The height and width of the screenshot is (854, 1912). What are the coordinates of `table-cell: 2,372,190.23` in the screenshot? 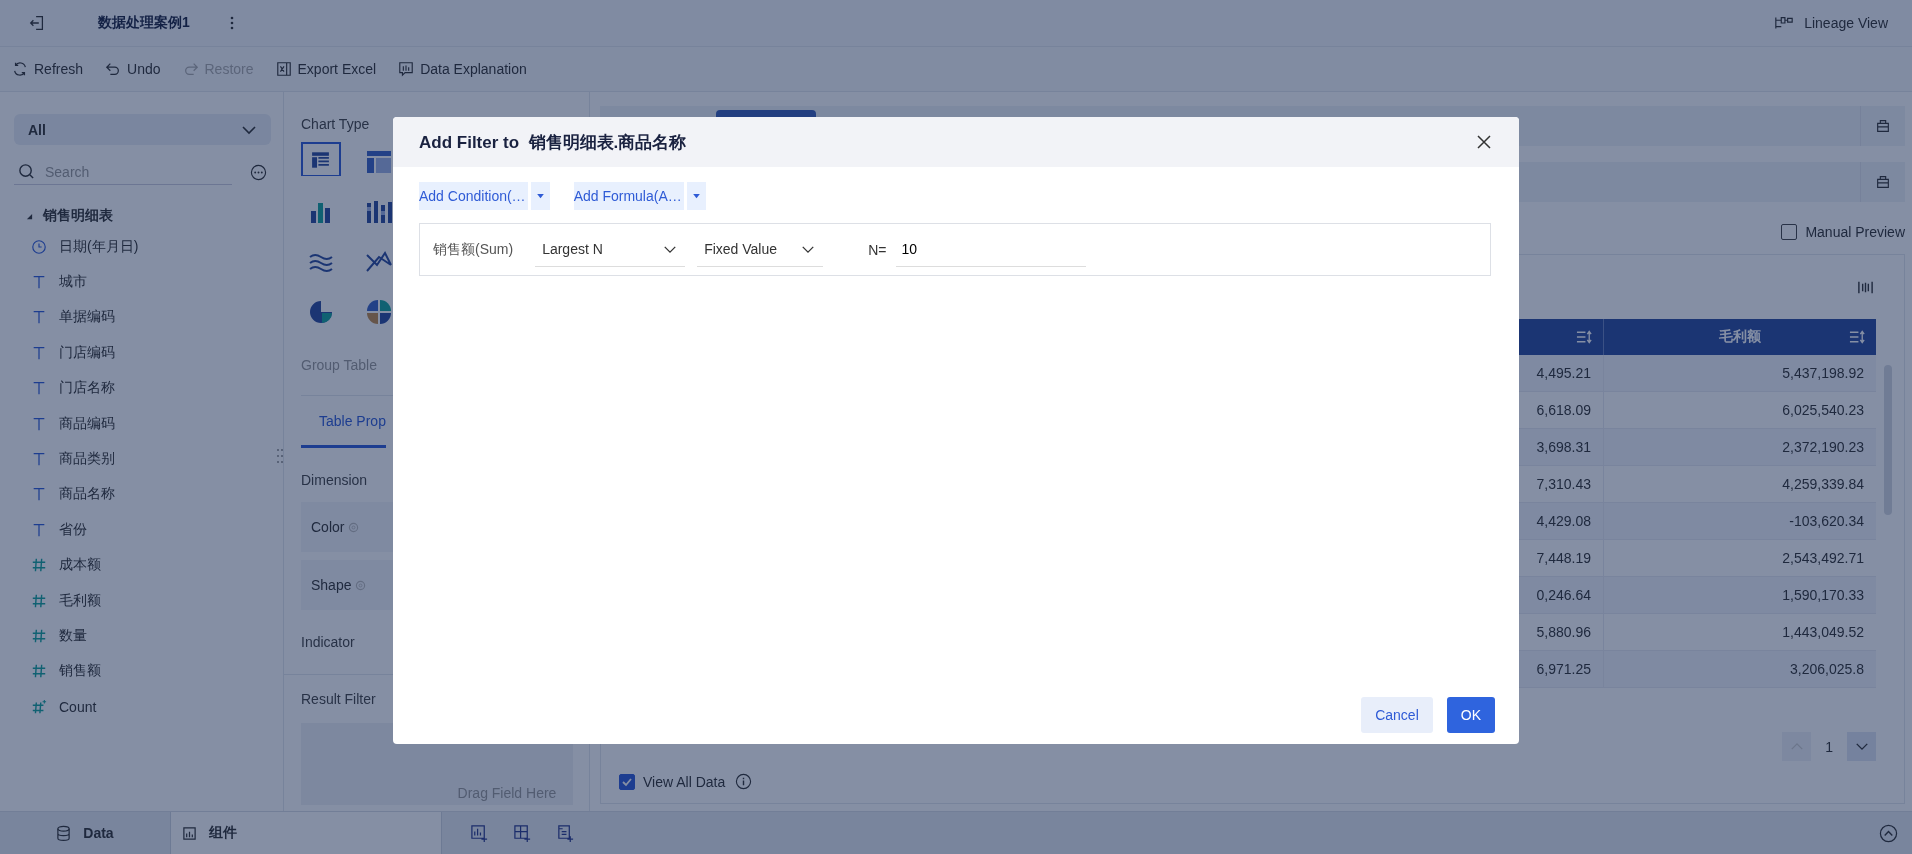 It's located at (1823, 447).